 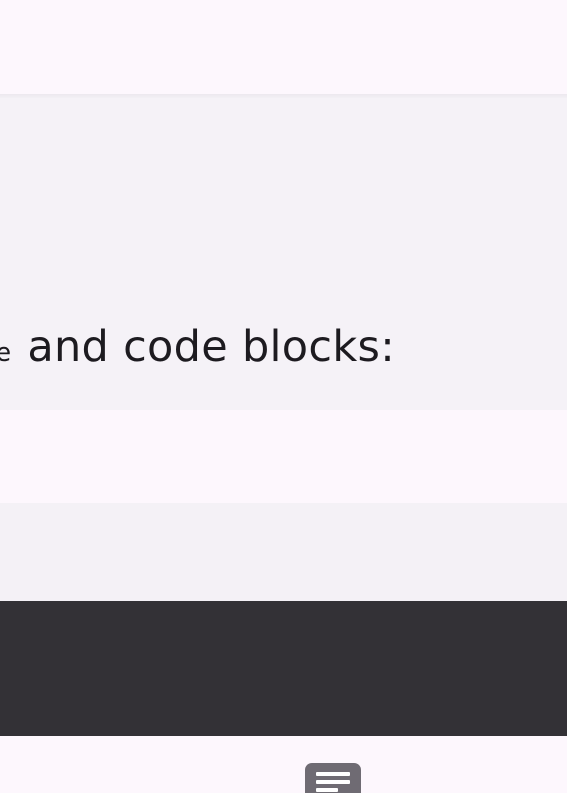 I want to click on bottom-bar, so click(x=283, y=764).